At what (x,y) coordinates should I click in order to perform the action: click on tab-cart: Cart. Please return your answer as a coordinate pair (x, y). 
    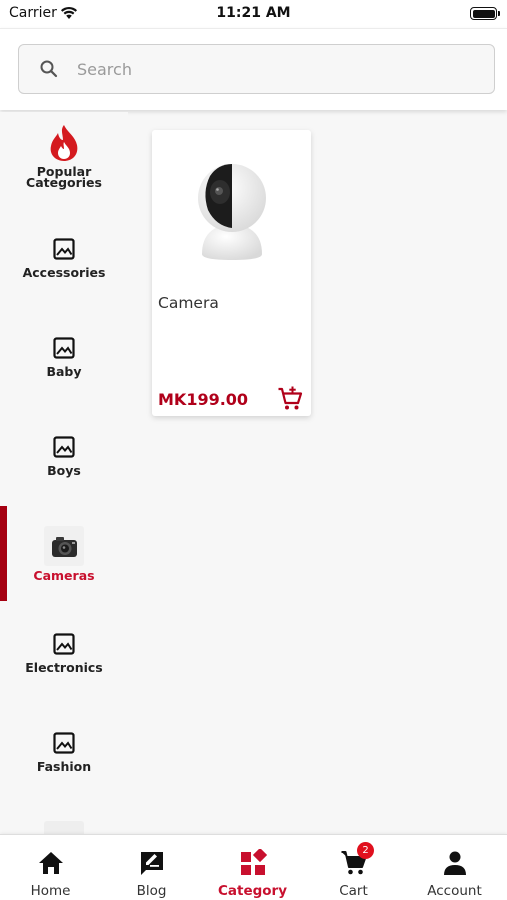
    Looking at the image, I should click on (353, 867).